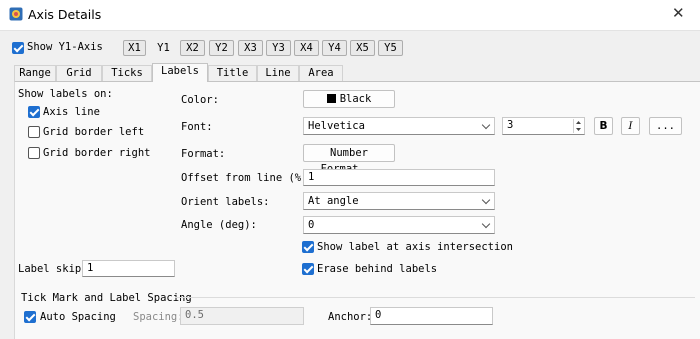 This screenshot has height=339, width=700. I want to click on show-intersection-label: Show label at axis intersection, so click(415, 247).